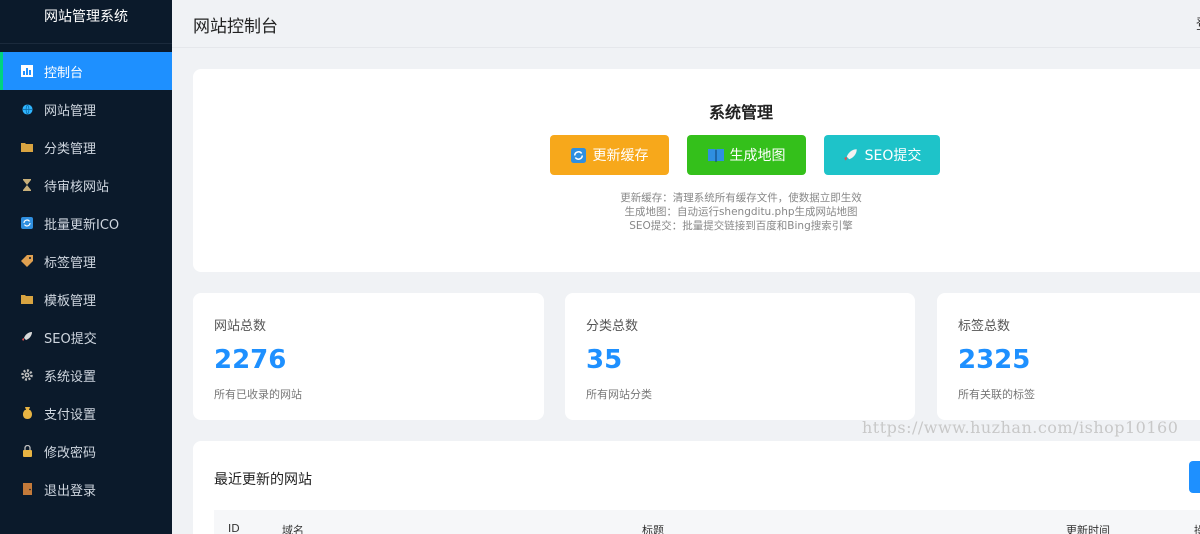  I want to click on sidebar-item-logout: 退出登录, so click(86, 489).